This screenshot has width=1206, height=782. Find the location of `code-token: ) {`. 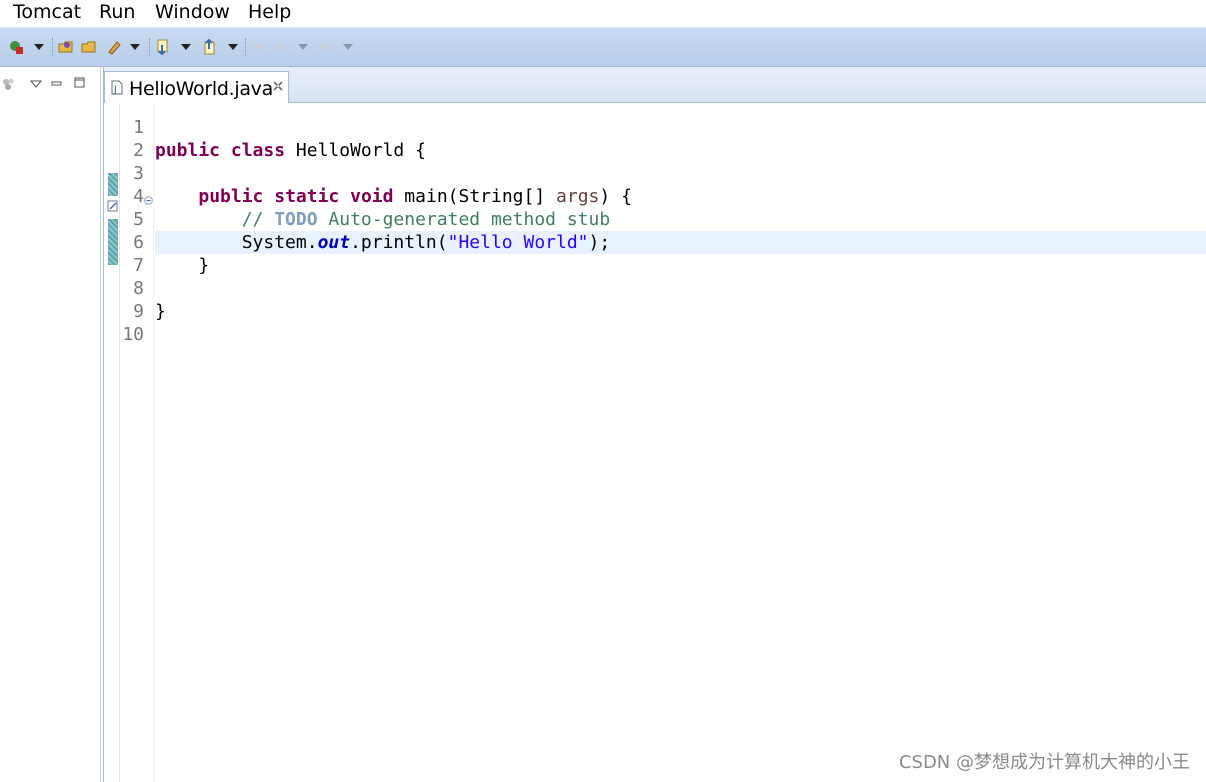

code-token: ) { is located at coordinates (615, 196).